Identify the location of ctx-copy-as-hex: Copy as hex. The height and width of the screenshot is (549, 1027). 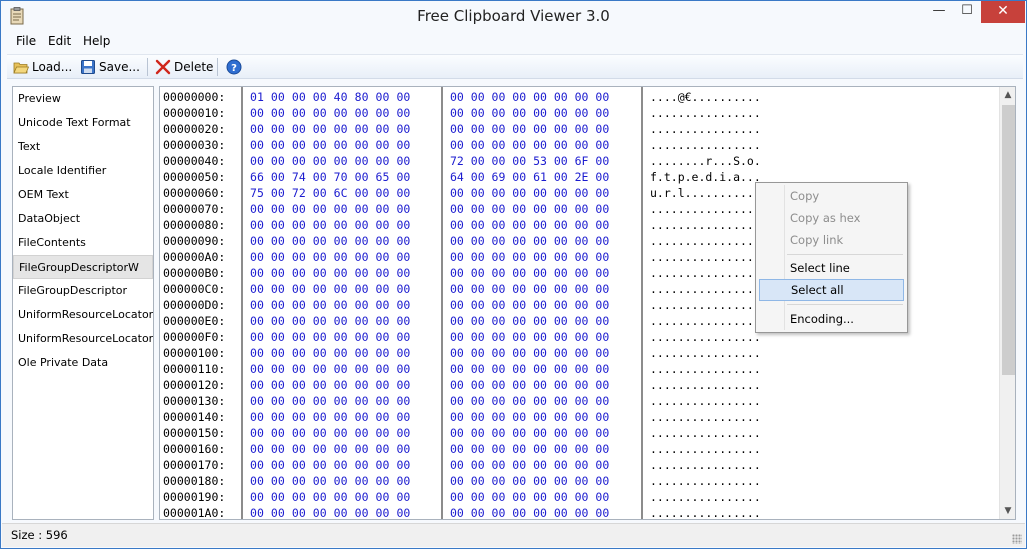
(831, 218).